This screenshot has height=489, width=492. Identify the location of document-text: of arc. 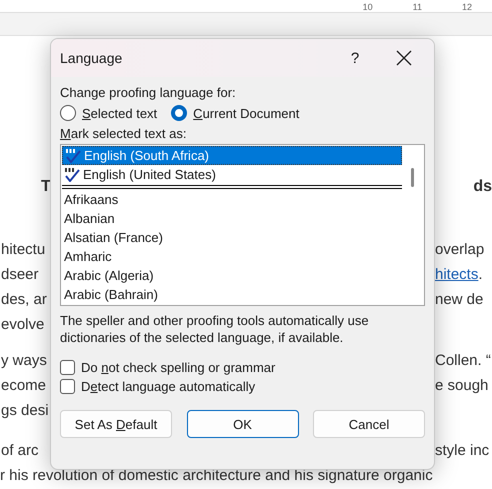
(20, 450).